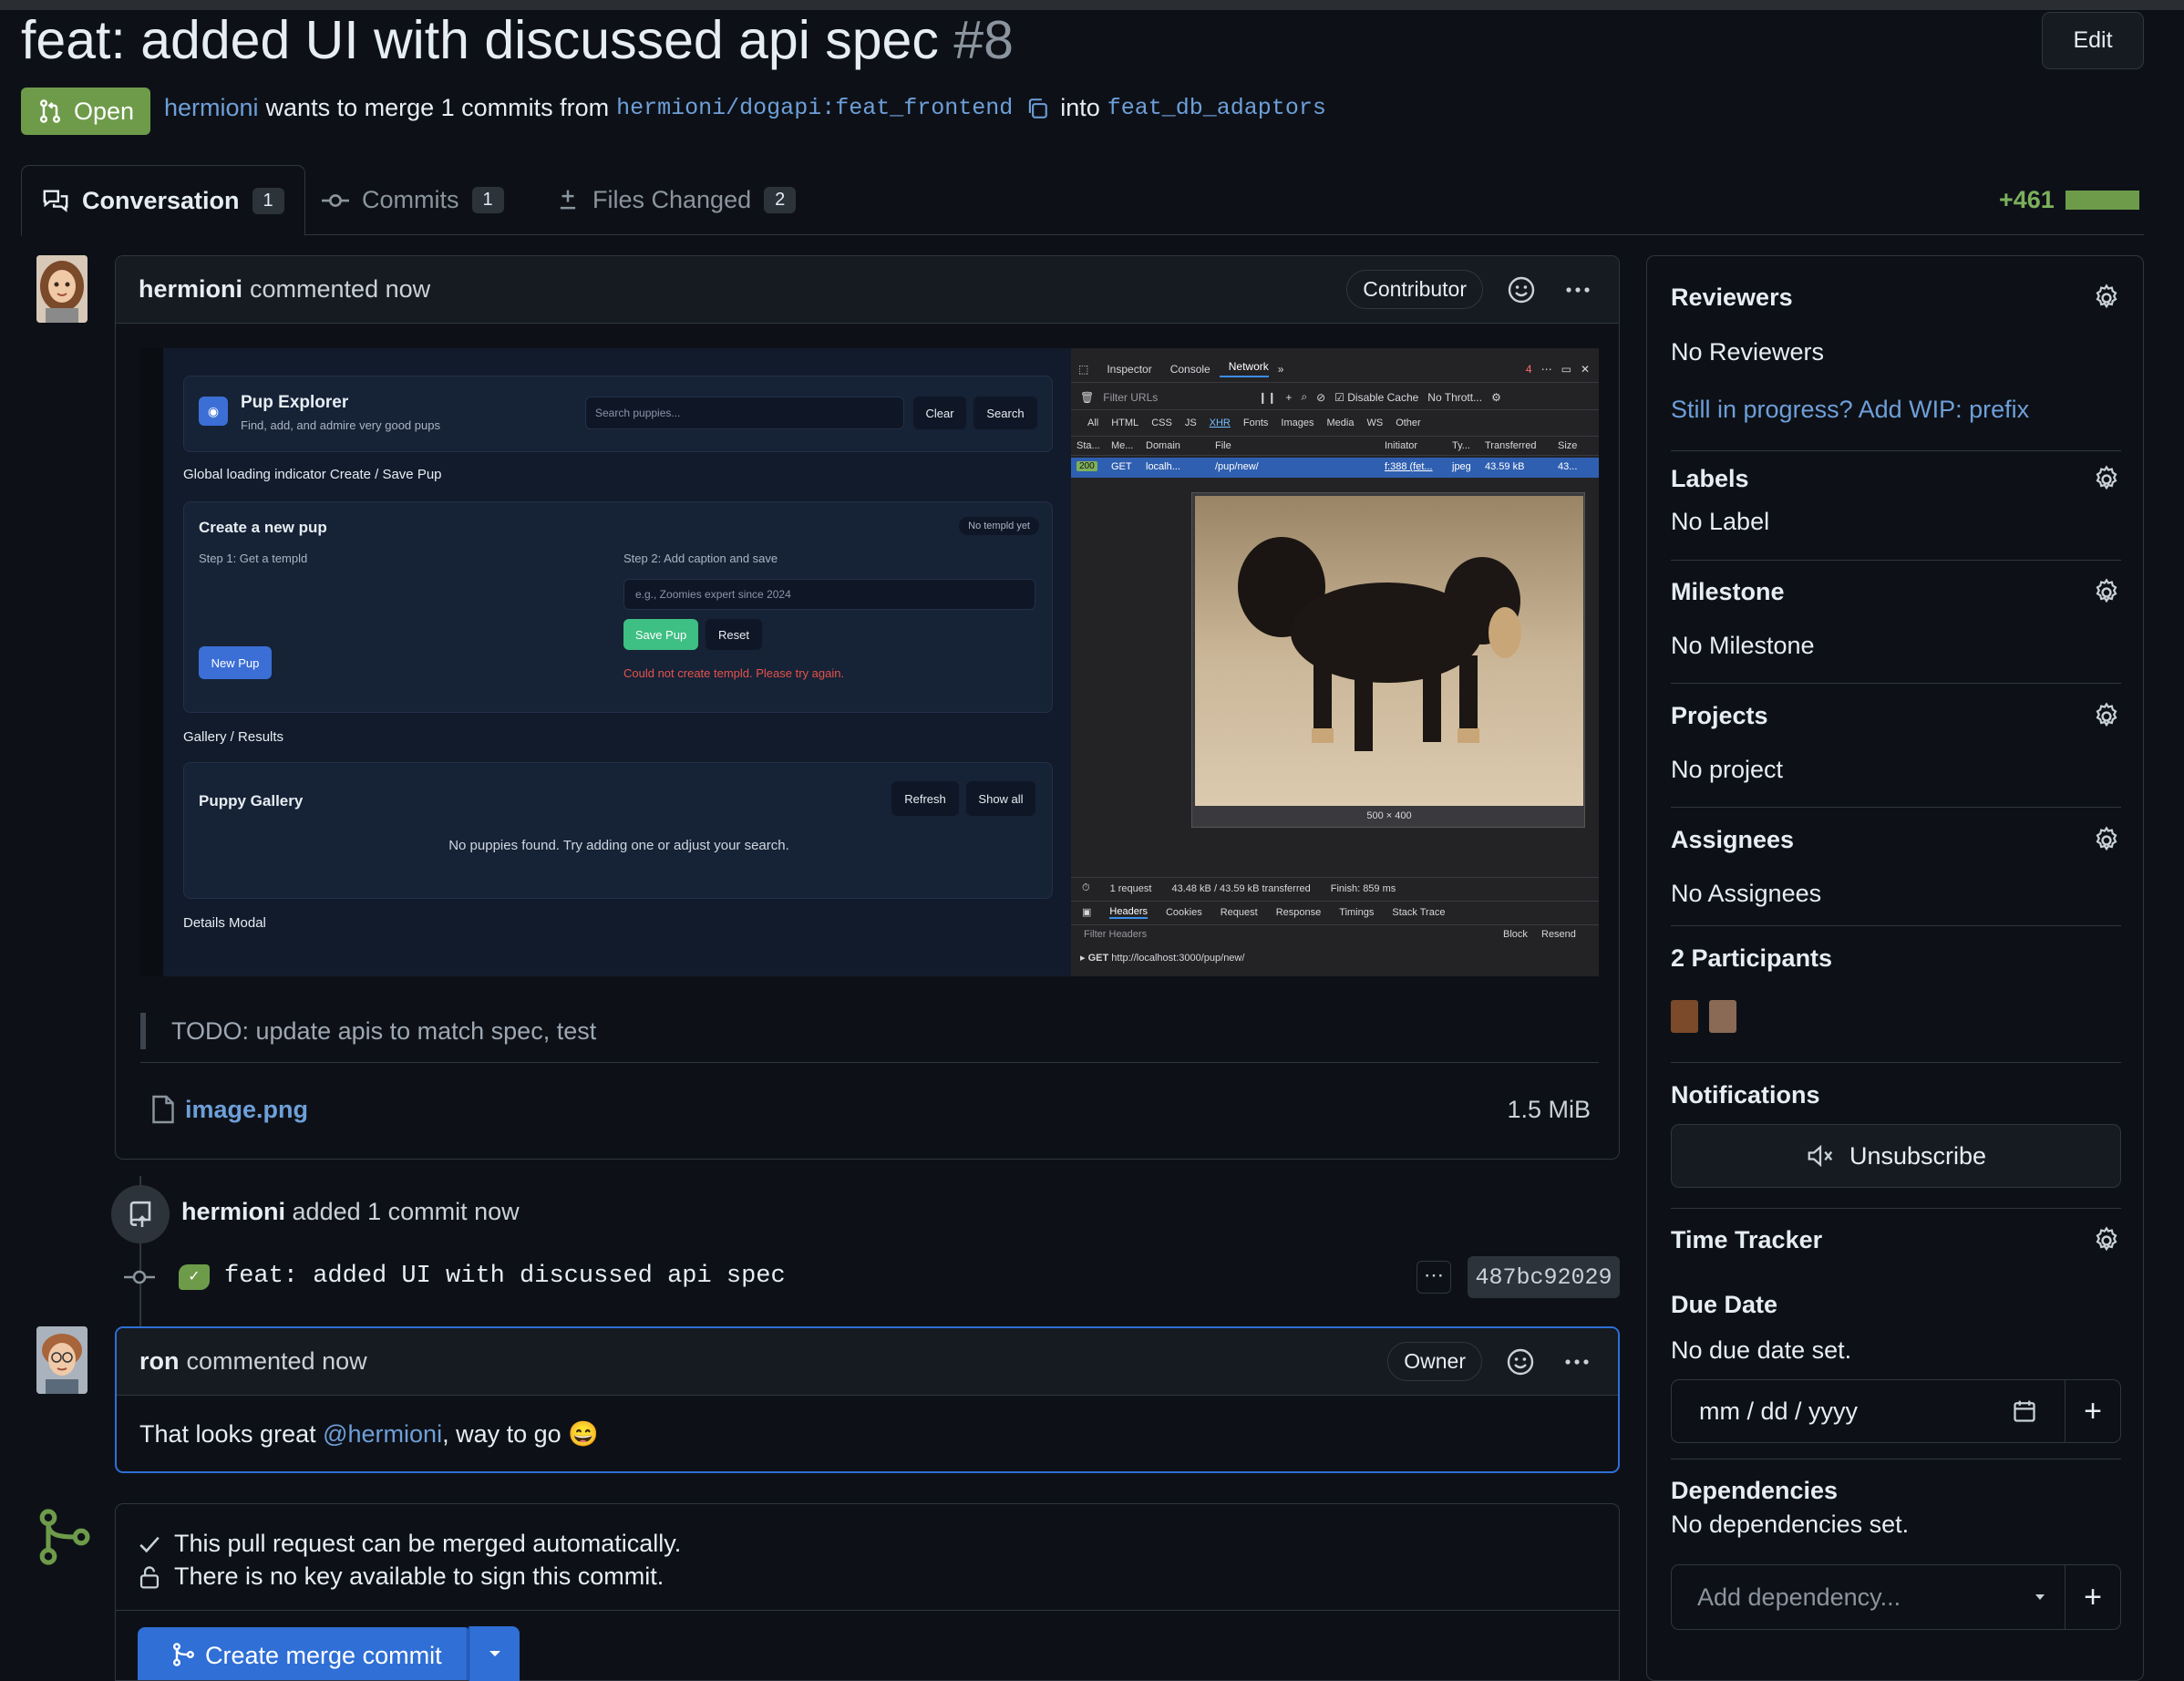  What do you see at coordinates (1267, 397) in the screenshot?
I see `pause-icon: ❙❙` at bounding box center [1267, 397].